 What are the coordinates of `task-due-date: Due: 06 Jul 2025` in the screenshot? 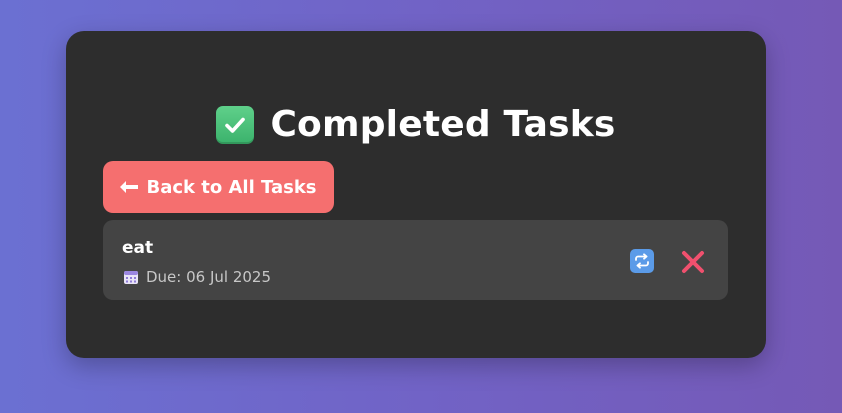 It's located at (197, 277).